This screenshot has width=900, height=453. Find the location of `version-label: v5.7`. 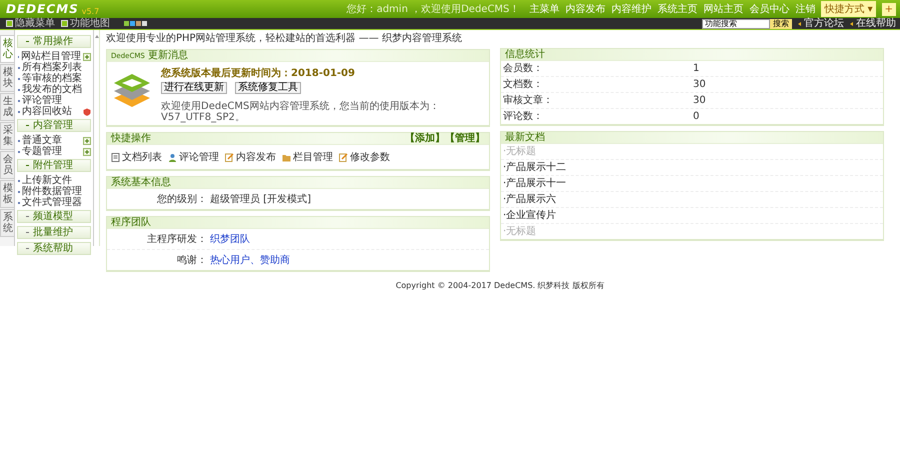

version-label: v5.7 is located at coordinates (91, 11).